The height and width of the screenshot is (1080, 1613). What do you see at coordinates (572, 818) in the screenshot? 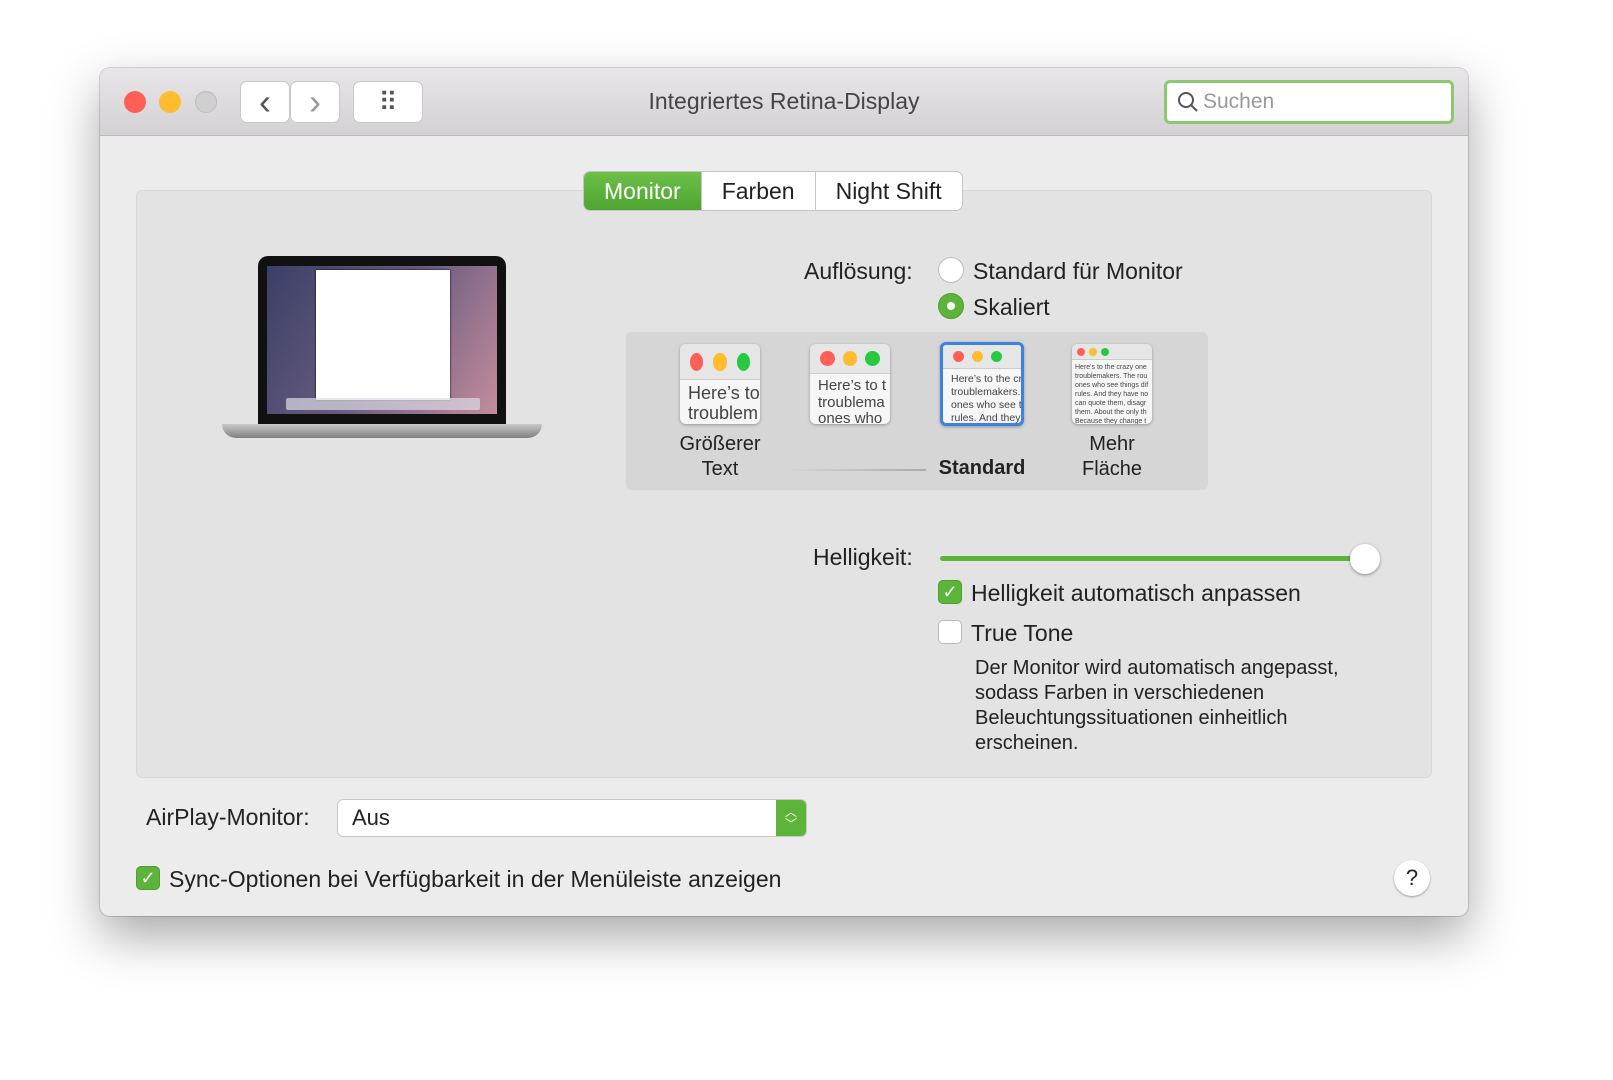
I see `airplay-select: Aus ︿ ﹀` at bounding box center [572, 818].